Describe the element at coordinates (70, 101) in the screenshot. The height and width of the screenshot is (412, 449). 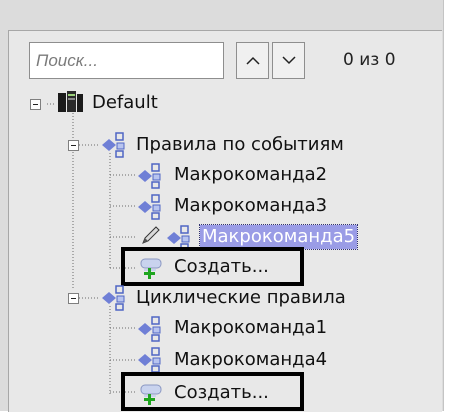
I see `server-icon` at that location.